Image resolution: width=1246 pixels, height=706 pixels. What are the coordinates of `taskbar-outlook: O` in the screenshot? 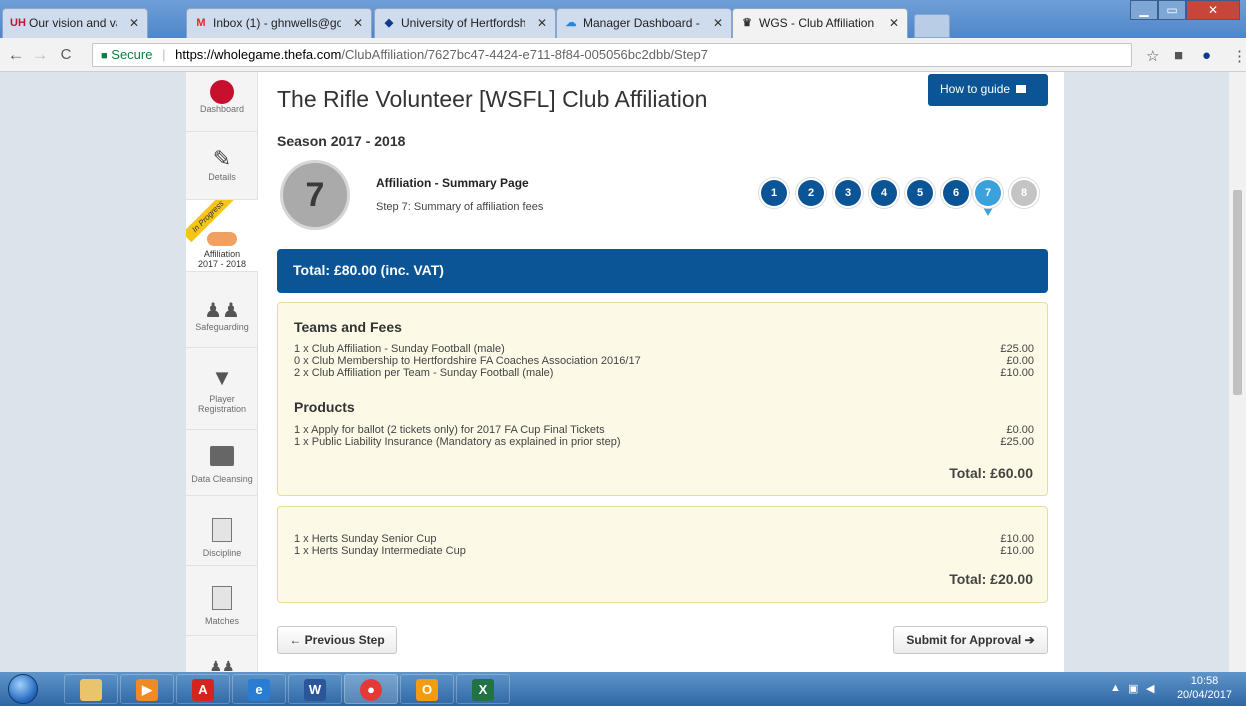 It's located at (427, 689).